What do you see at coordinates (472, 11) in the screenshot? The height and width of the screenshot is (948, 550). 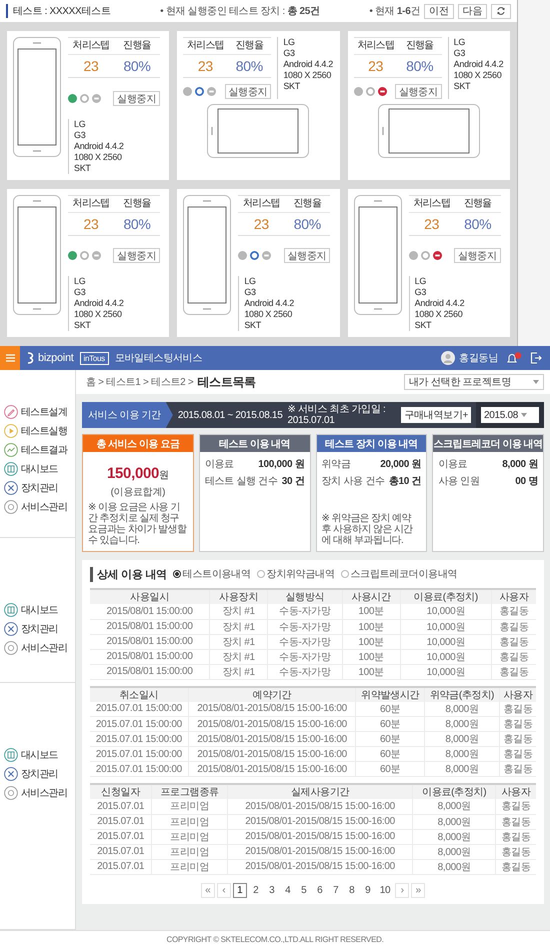 I see `pager-button: 다음` at bounding box center [472, 11].